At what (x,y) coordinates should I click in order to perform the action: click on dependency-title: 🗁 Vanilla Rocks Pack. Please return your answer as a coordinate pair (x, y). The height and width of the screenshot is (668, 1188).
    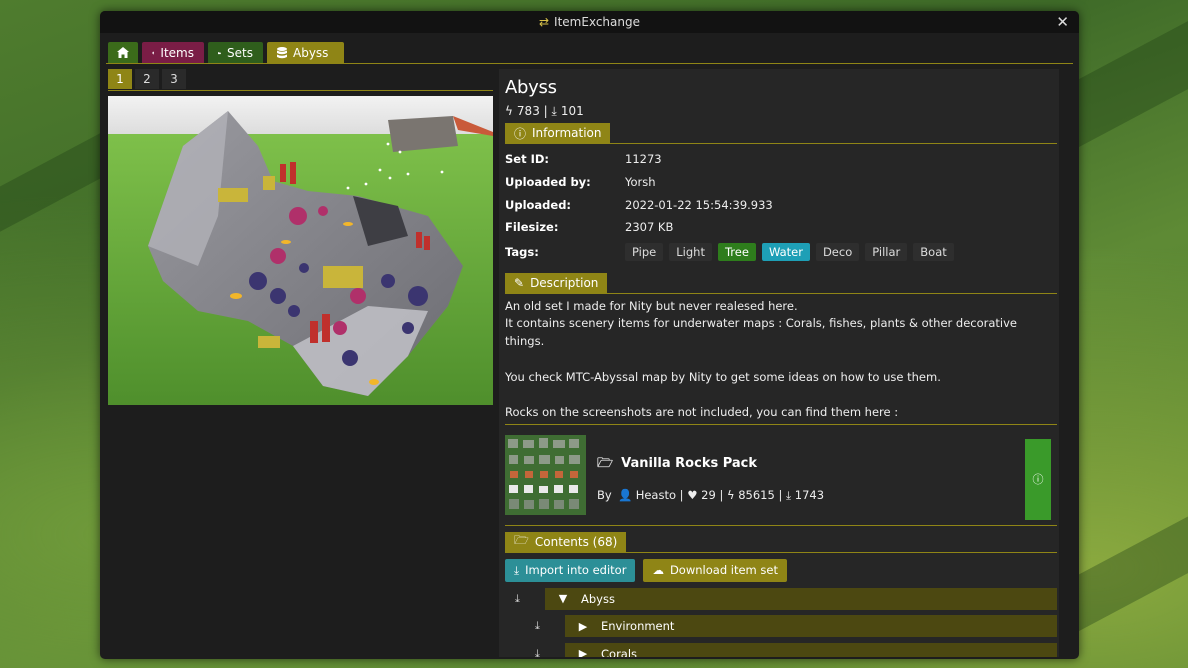
    Looking at the image, I should click on (677, 465).